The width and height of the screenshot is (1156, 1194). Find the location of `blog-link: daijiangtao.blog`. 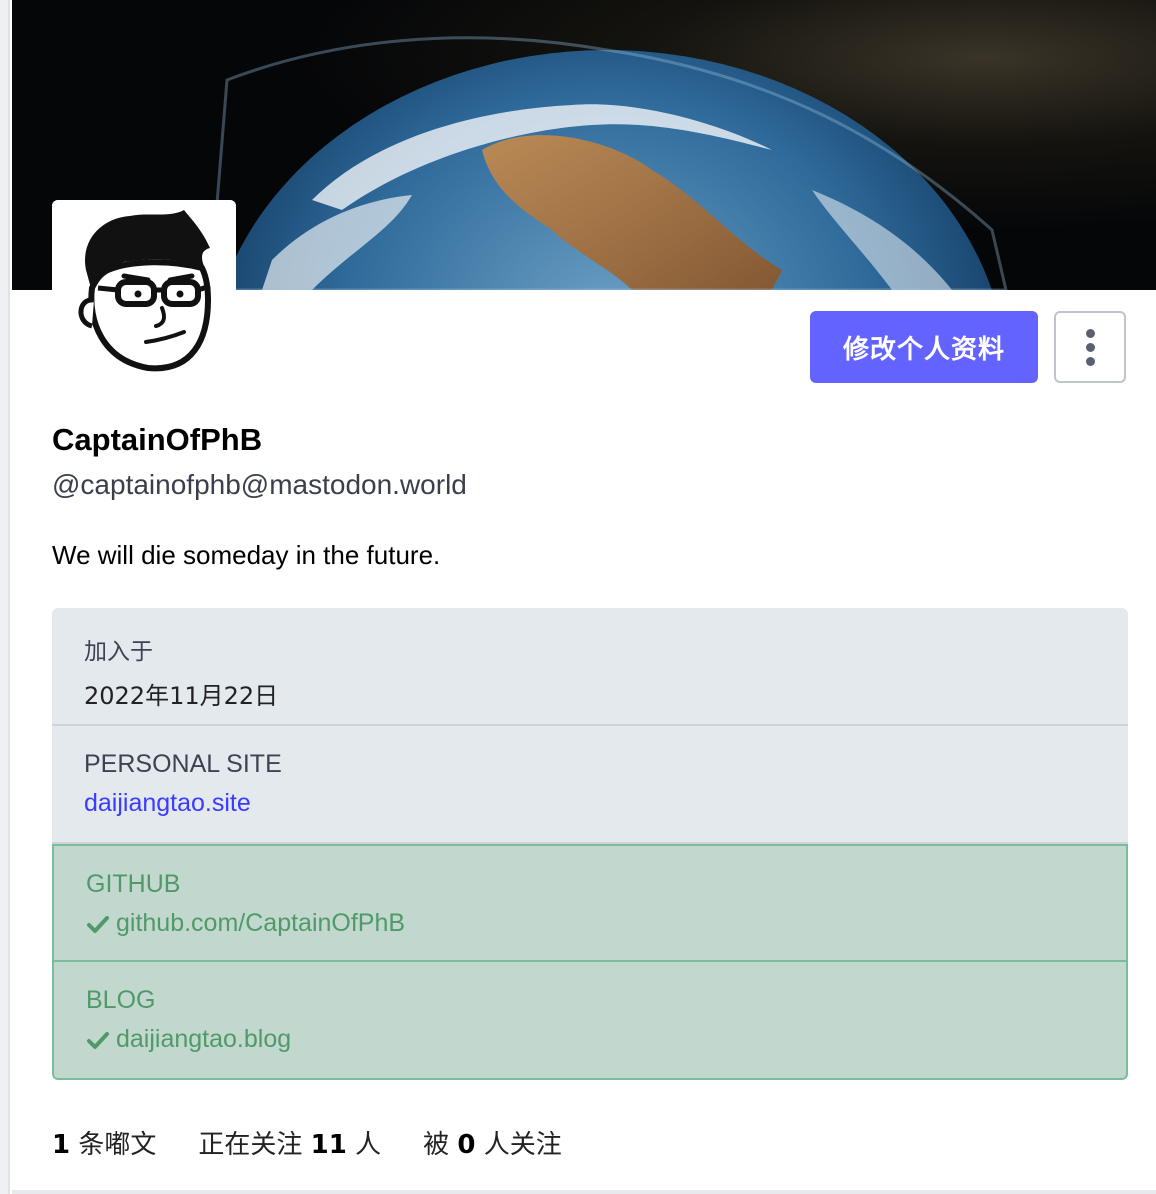

blog-link: daijiangtao.blog is located at coordinates (203, 1039).